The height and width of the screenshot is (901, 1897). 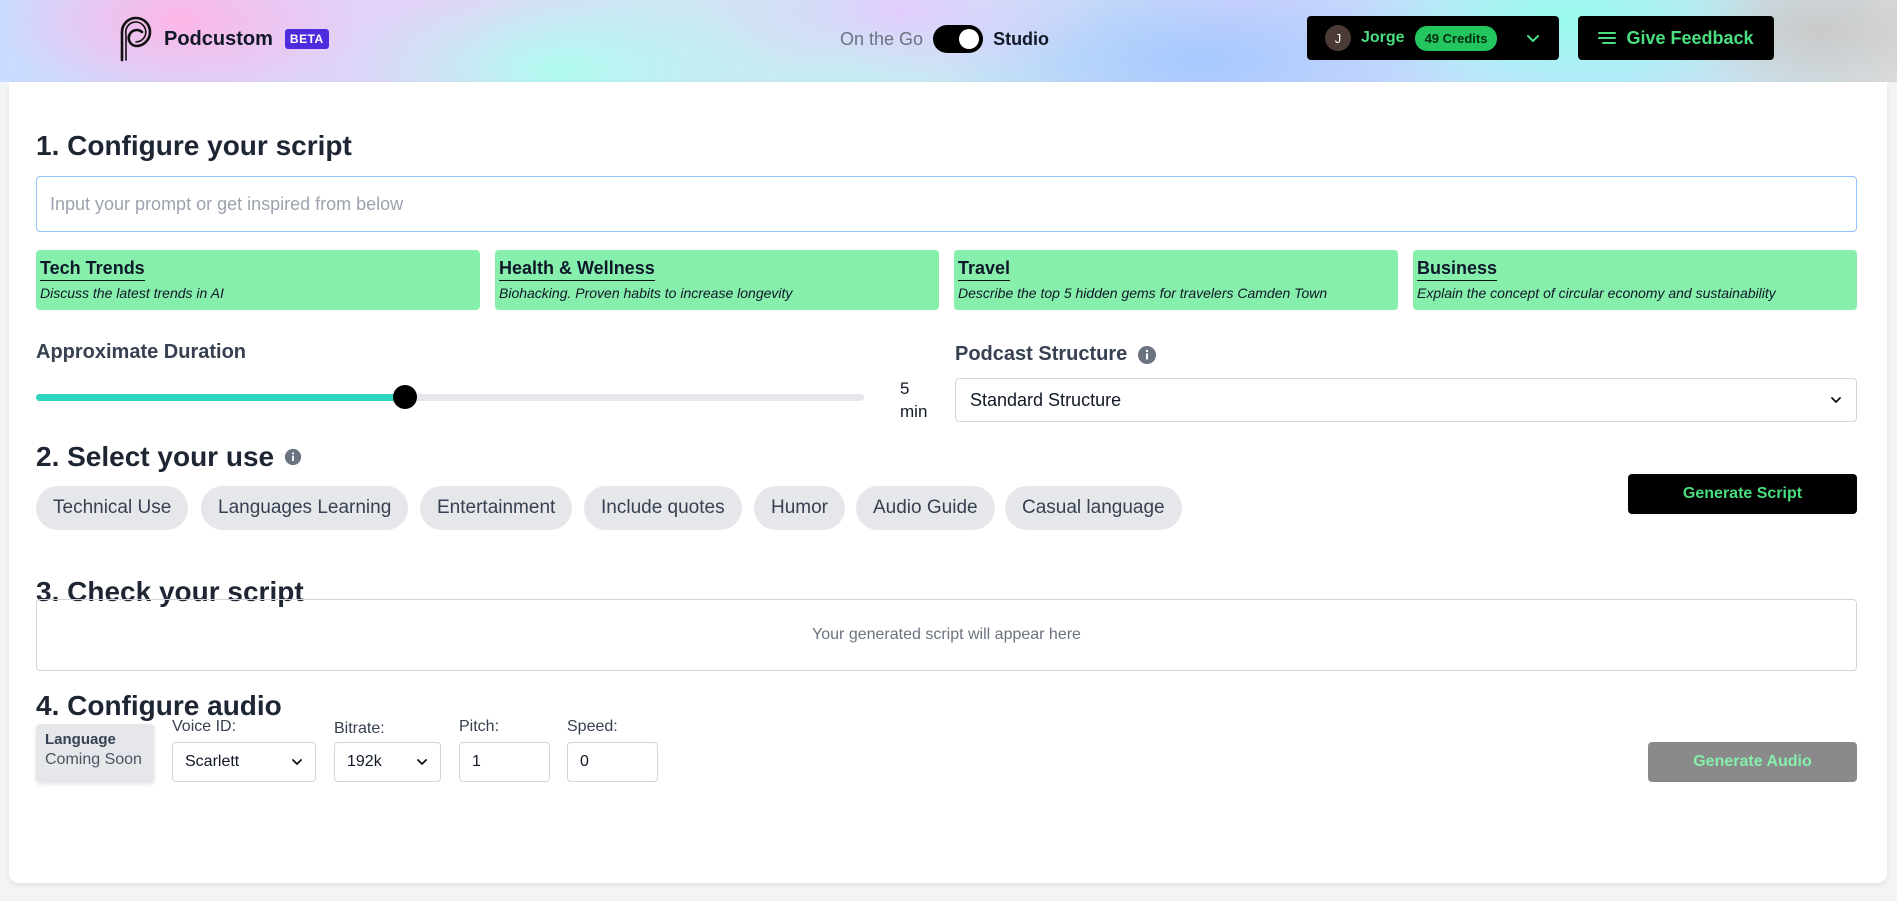 What do you see at coordinates (204, 726) in the screenshot?
I see `voice-id-label: Voice ID:` at bounding box center [204, 726].